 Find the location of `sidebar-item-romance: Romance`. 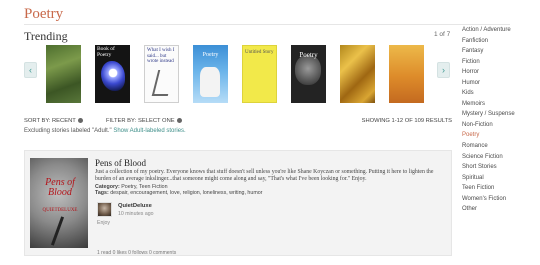

sidebar-item-romance: Romance is located at coordinates (499, 146).